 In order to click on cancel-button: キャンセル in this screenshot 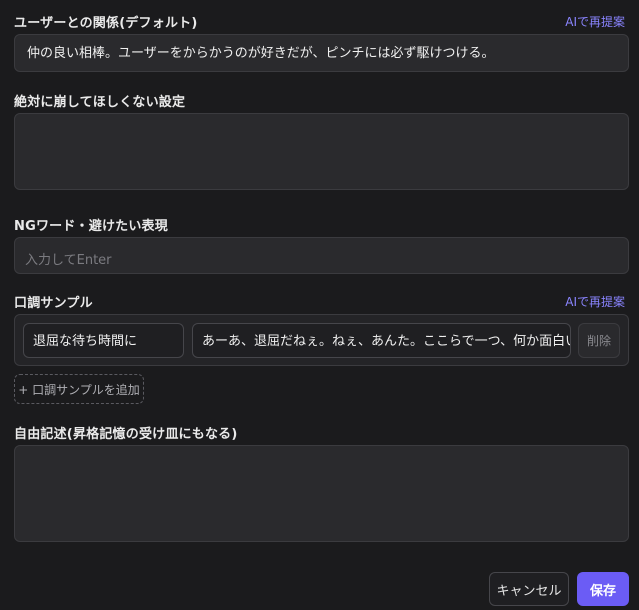, I will do `click(529, 589)`.